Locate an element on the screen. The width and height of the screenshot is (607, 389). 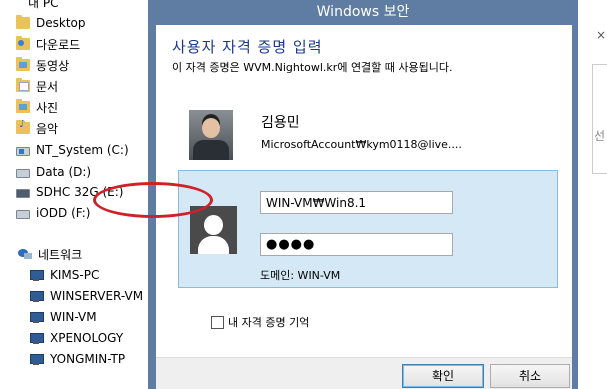
nav-item-label: KIMS-PC is located at coordinates (75, 275).